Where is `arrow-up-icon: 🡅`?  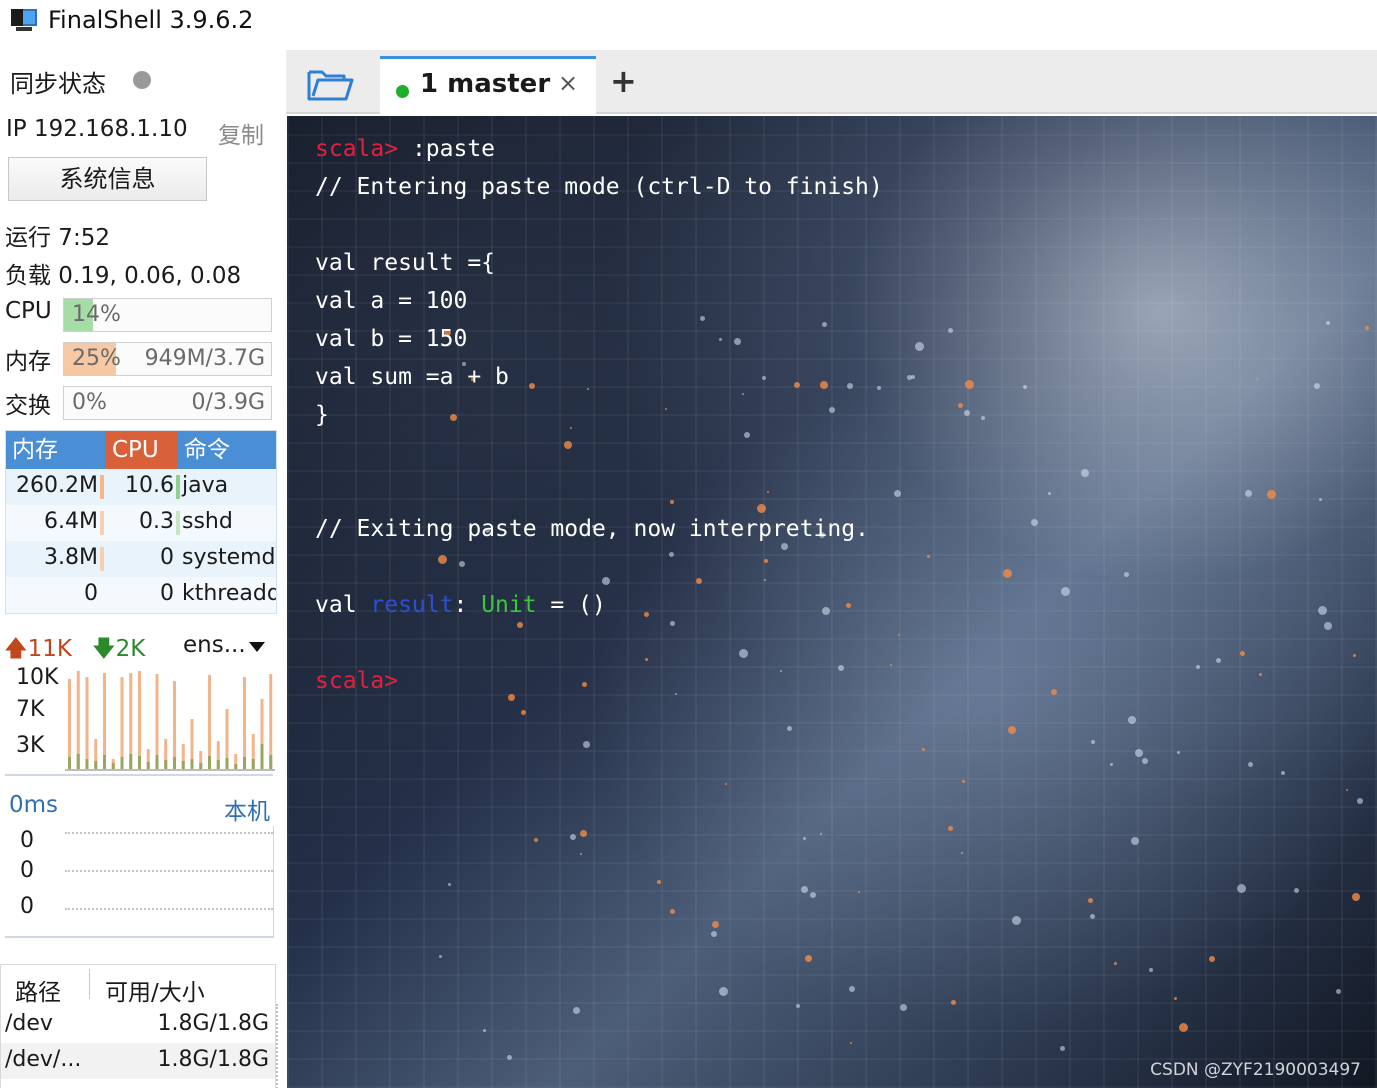 arrow-up-icon: 🡅 is located at coordinates (16, 649).